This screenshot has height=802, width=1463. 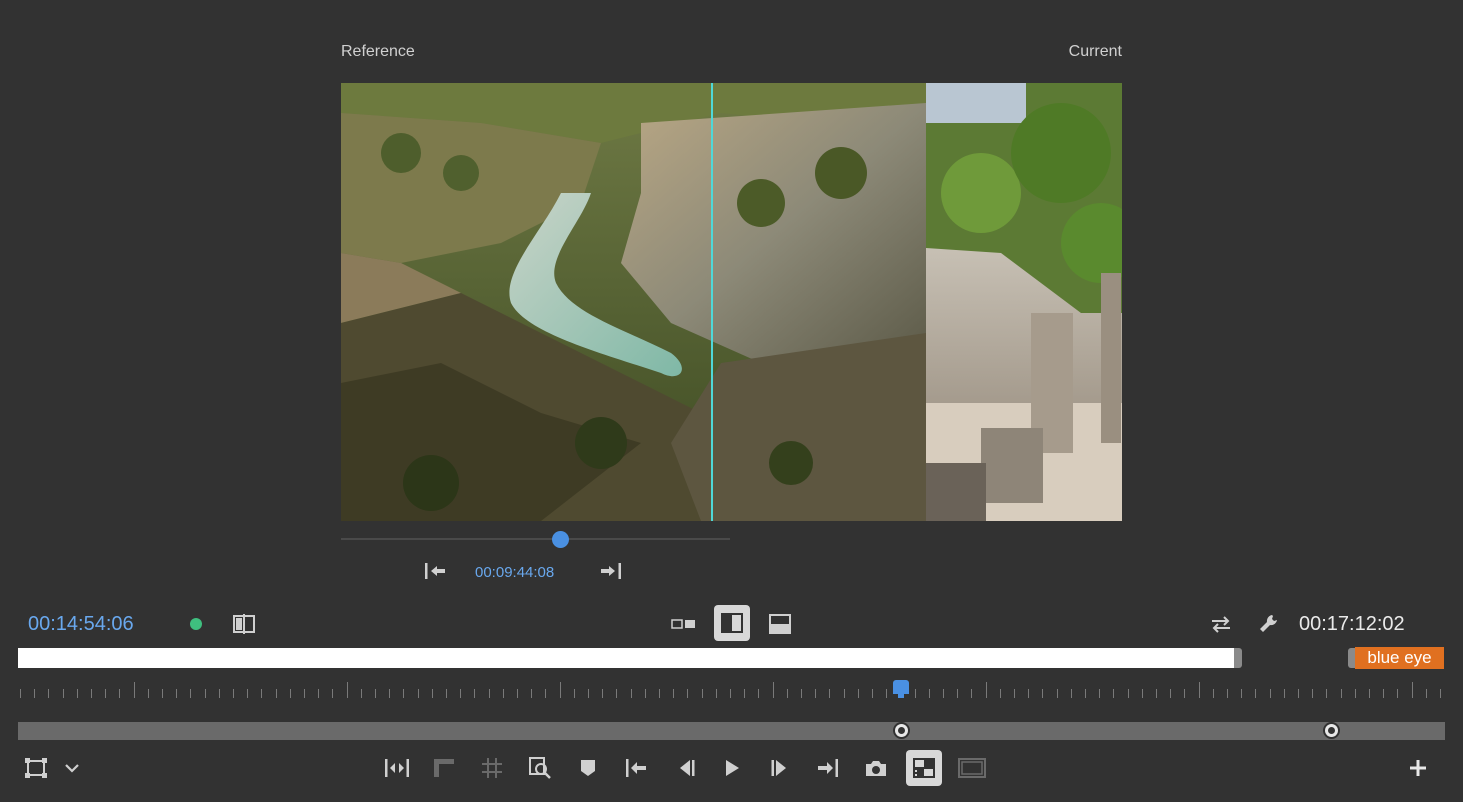 I want to click on swap-icon, so click(x=1221, y=624).